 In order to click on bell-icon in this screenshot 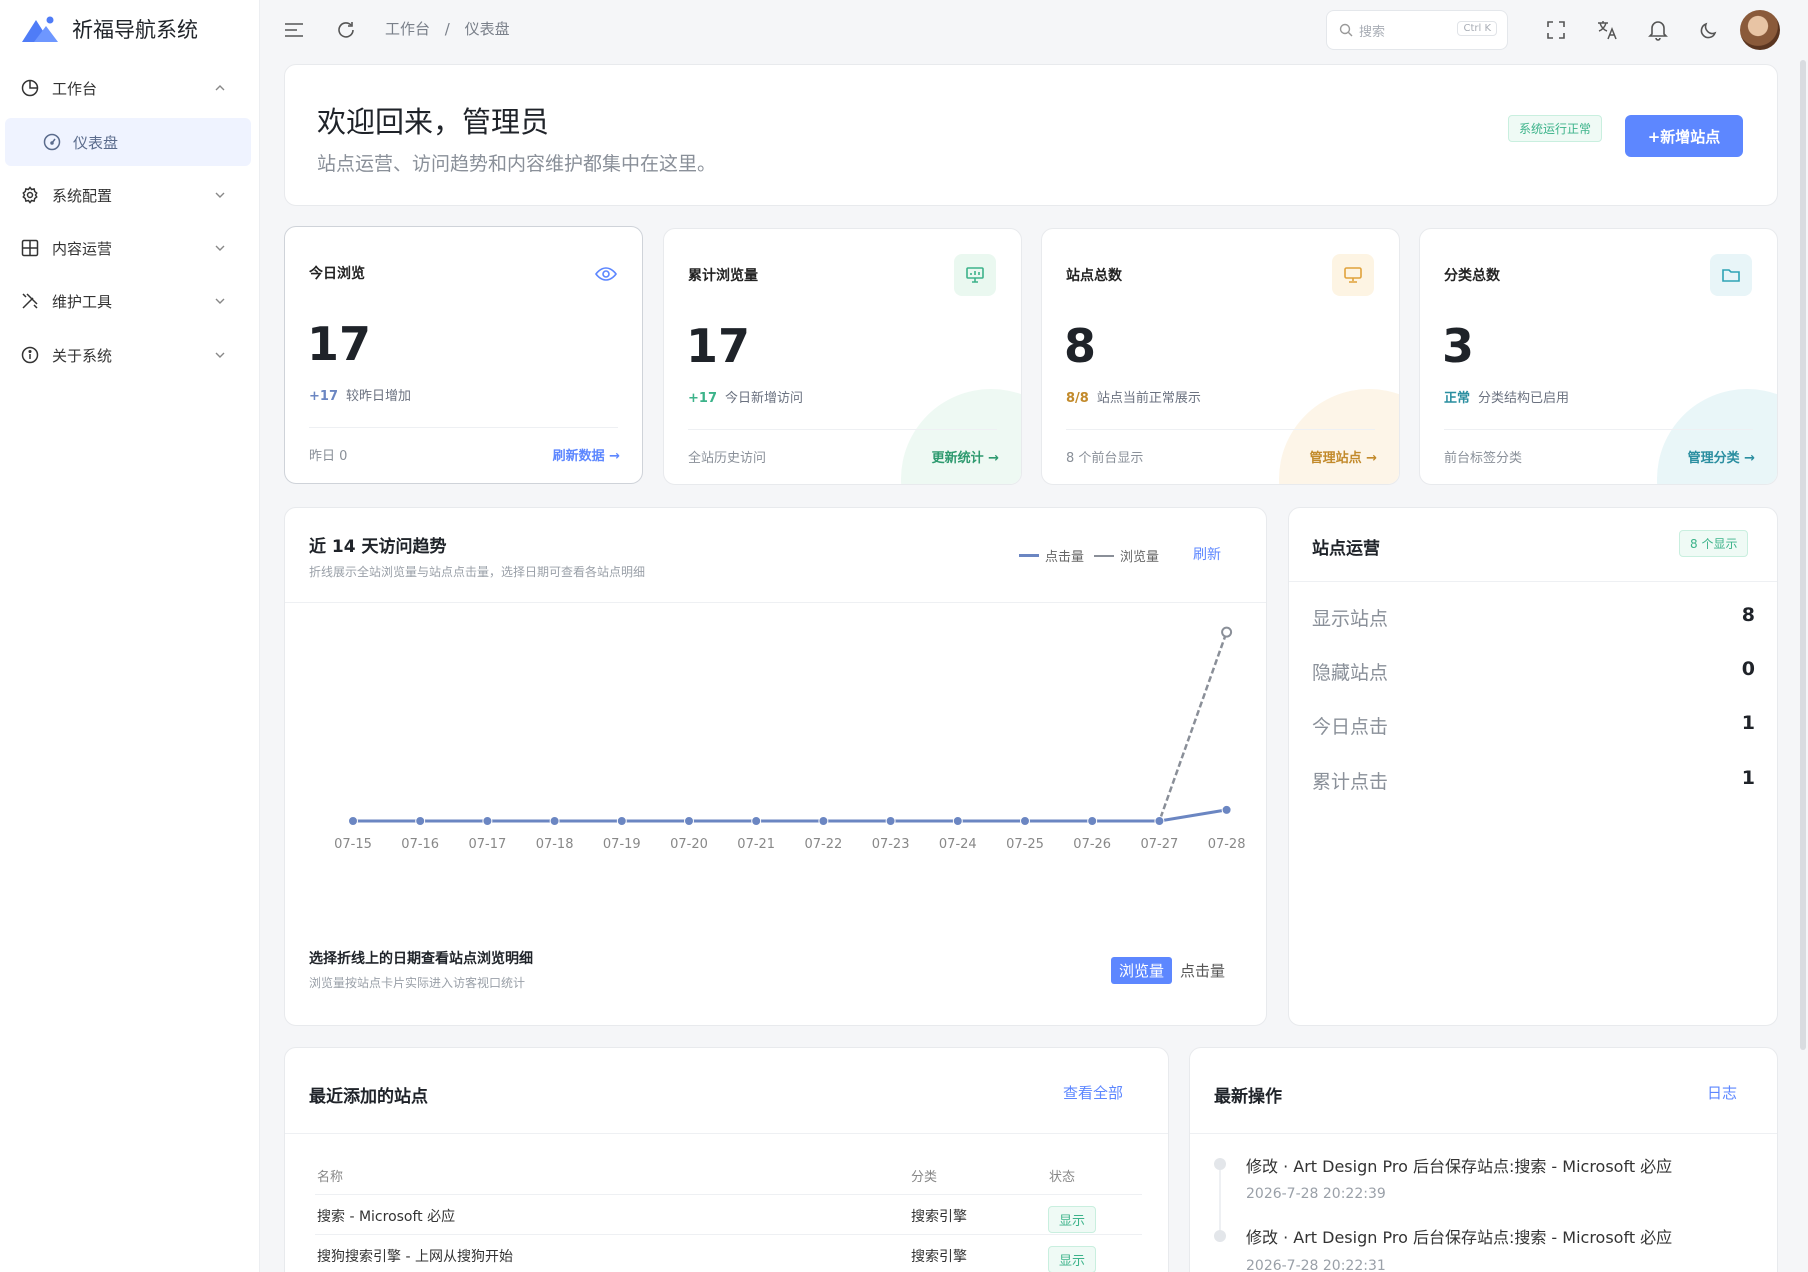, I will do `click(1658, 30)`.